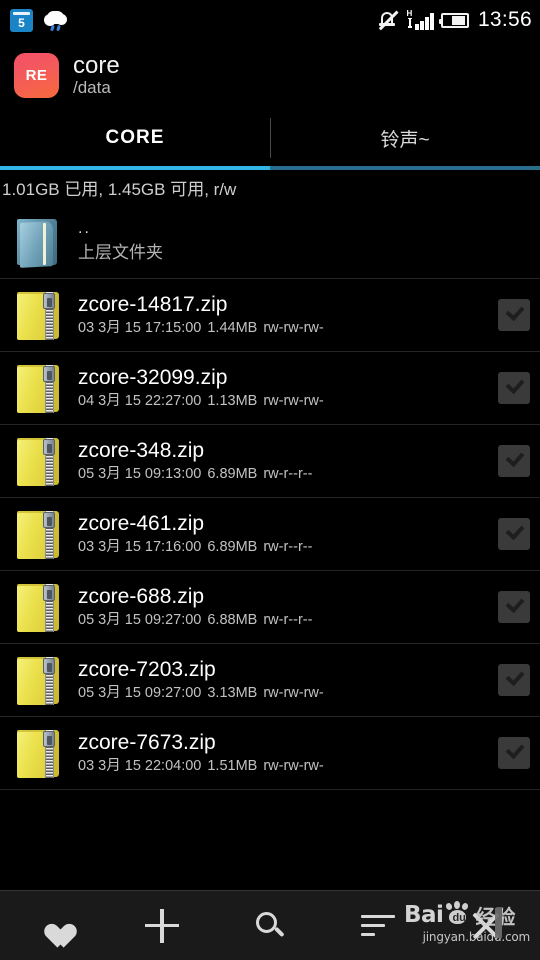 Image resolution: width=540 pixels, height=960 pixels. Describe the element at coordinates (284, 328) in the screenshot. I see `file-meta: 03 3月 15 17:15:00 1.44MB rw-rw-rw-` at that location.